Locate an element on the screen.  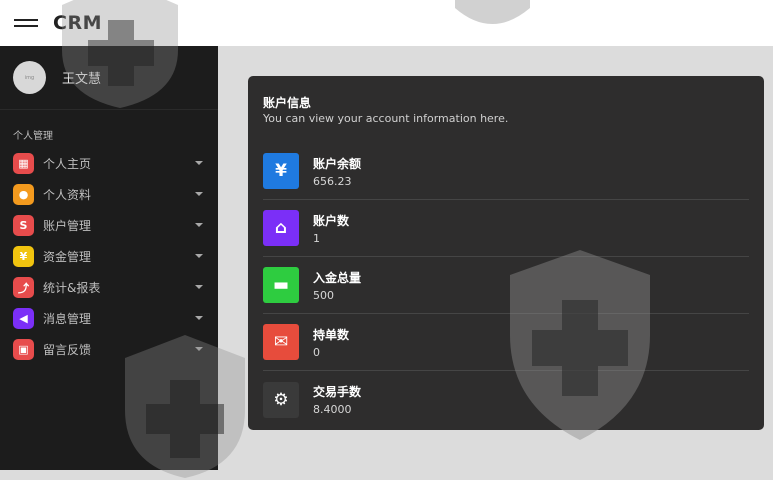
sidebar-item-reports: ⤴ 统计&报表 is located at coordinates (109, 287).